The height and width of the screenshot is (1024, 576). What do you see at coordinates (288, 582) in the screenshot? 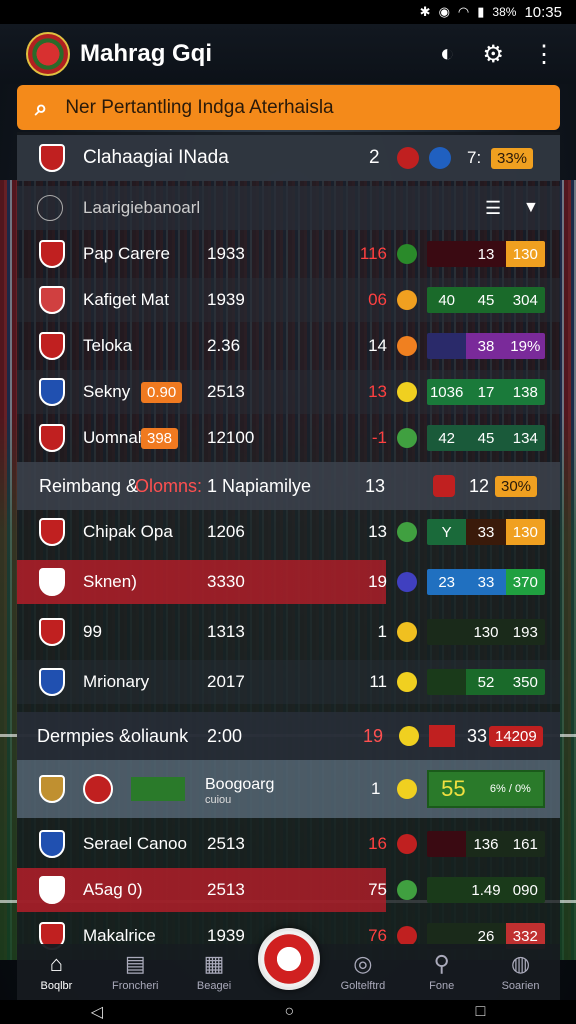
I see `team-row: Sknen) 3330 19 23 33 370` at bounding box center [288, 582].